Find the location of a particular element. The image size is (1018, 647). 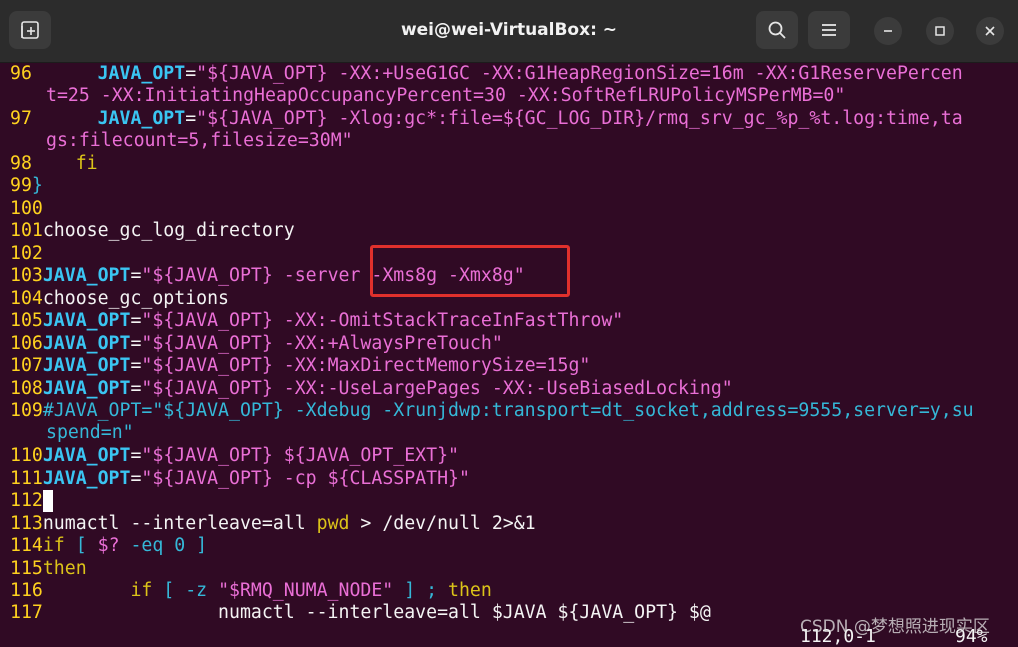

menu-button is located at coordinates (829, 30).